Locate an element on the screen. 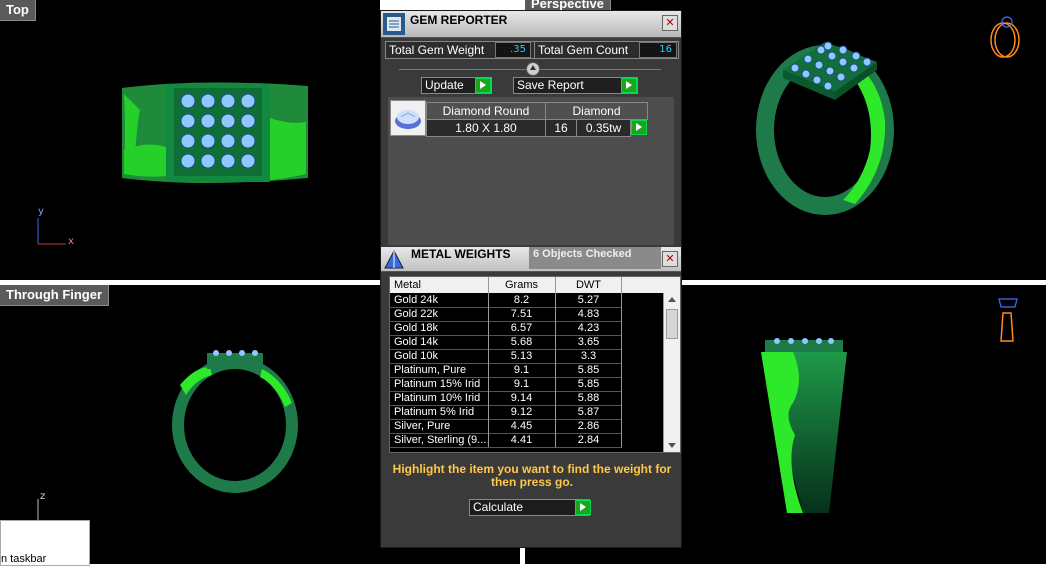 The height and width of the screenshot is (566, 1046). close-icon: ✕ is located at coordinates (670, 23).